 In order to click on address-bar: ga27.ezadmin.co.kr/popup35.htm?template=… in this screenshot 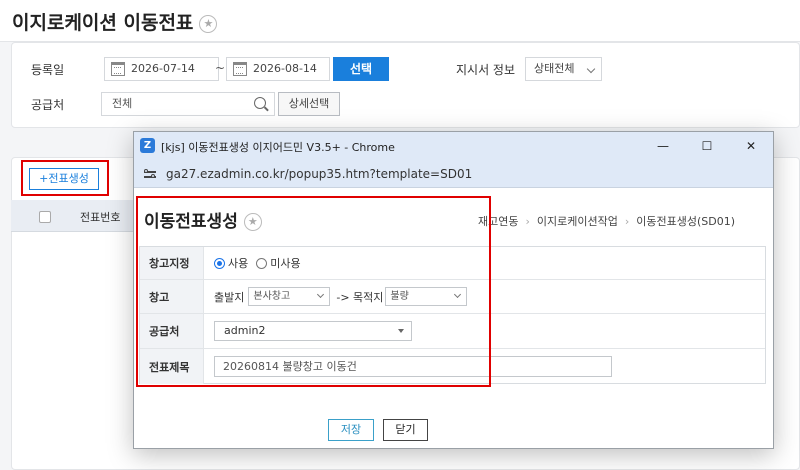, I will do `click(453, 174)`.